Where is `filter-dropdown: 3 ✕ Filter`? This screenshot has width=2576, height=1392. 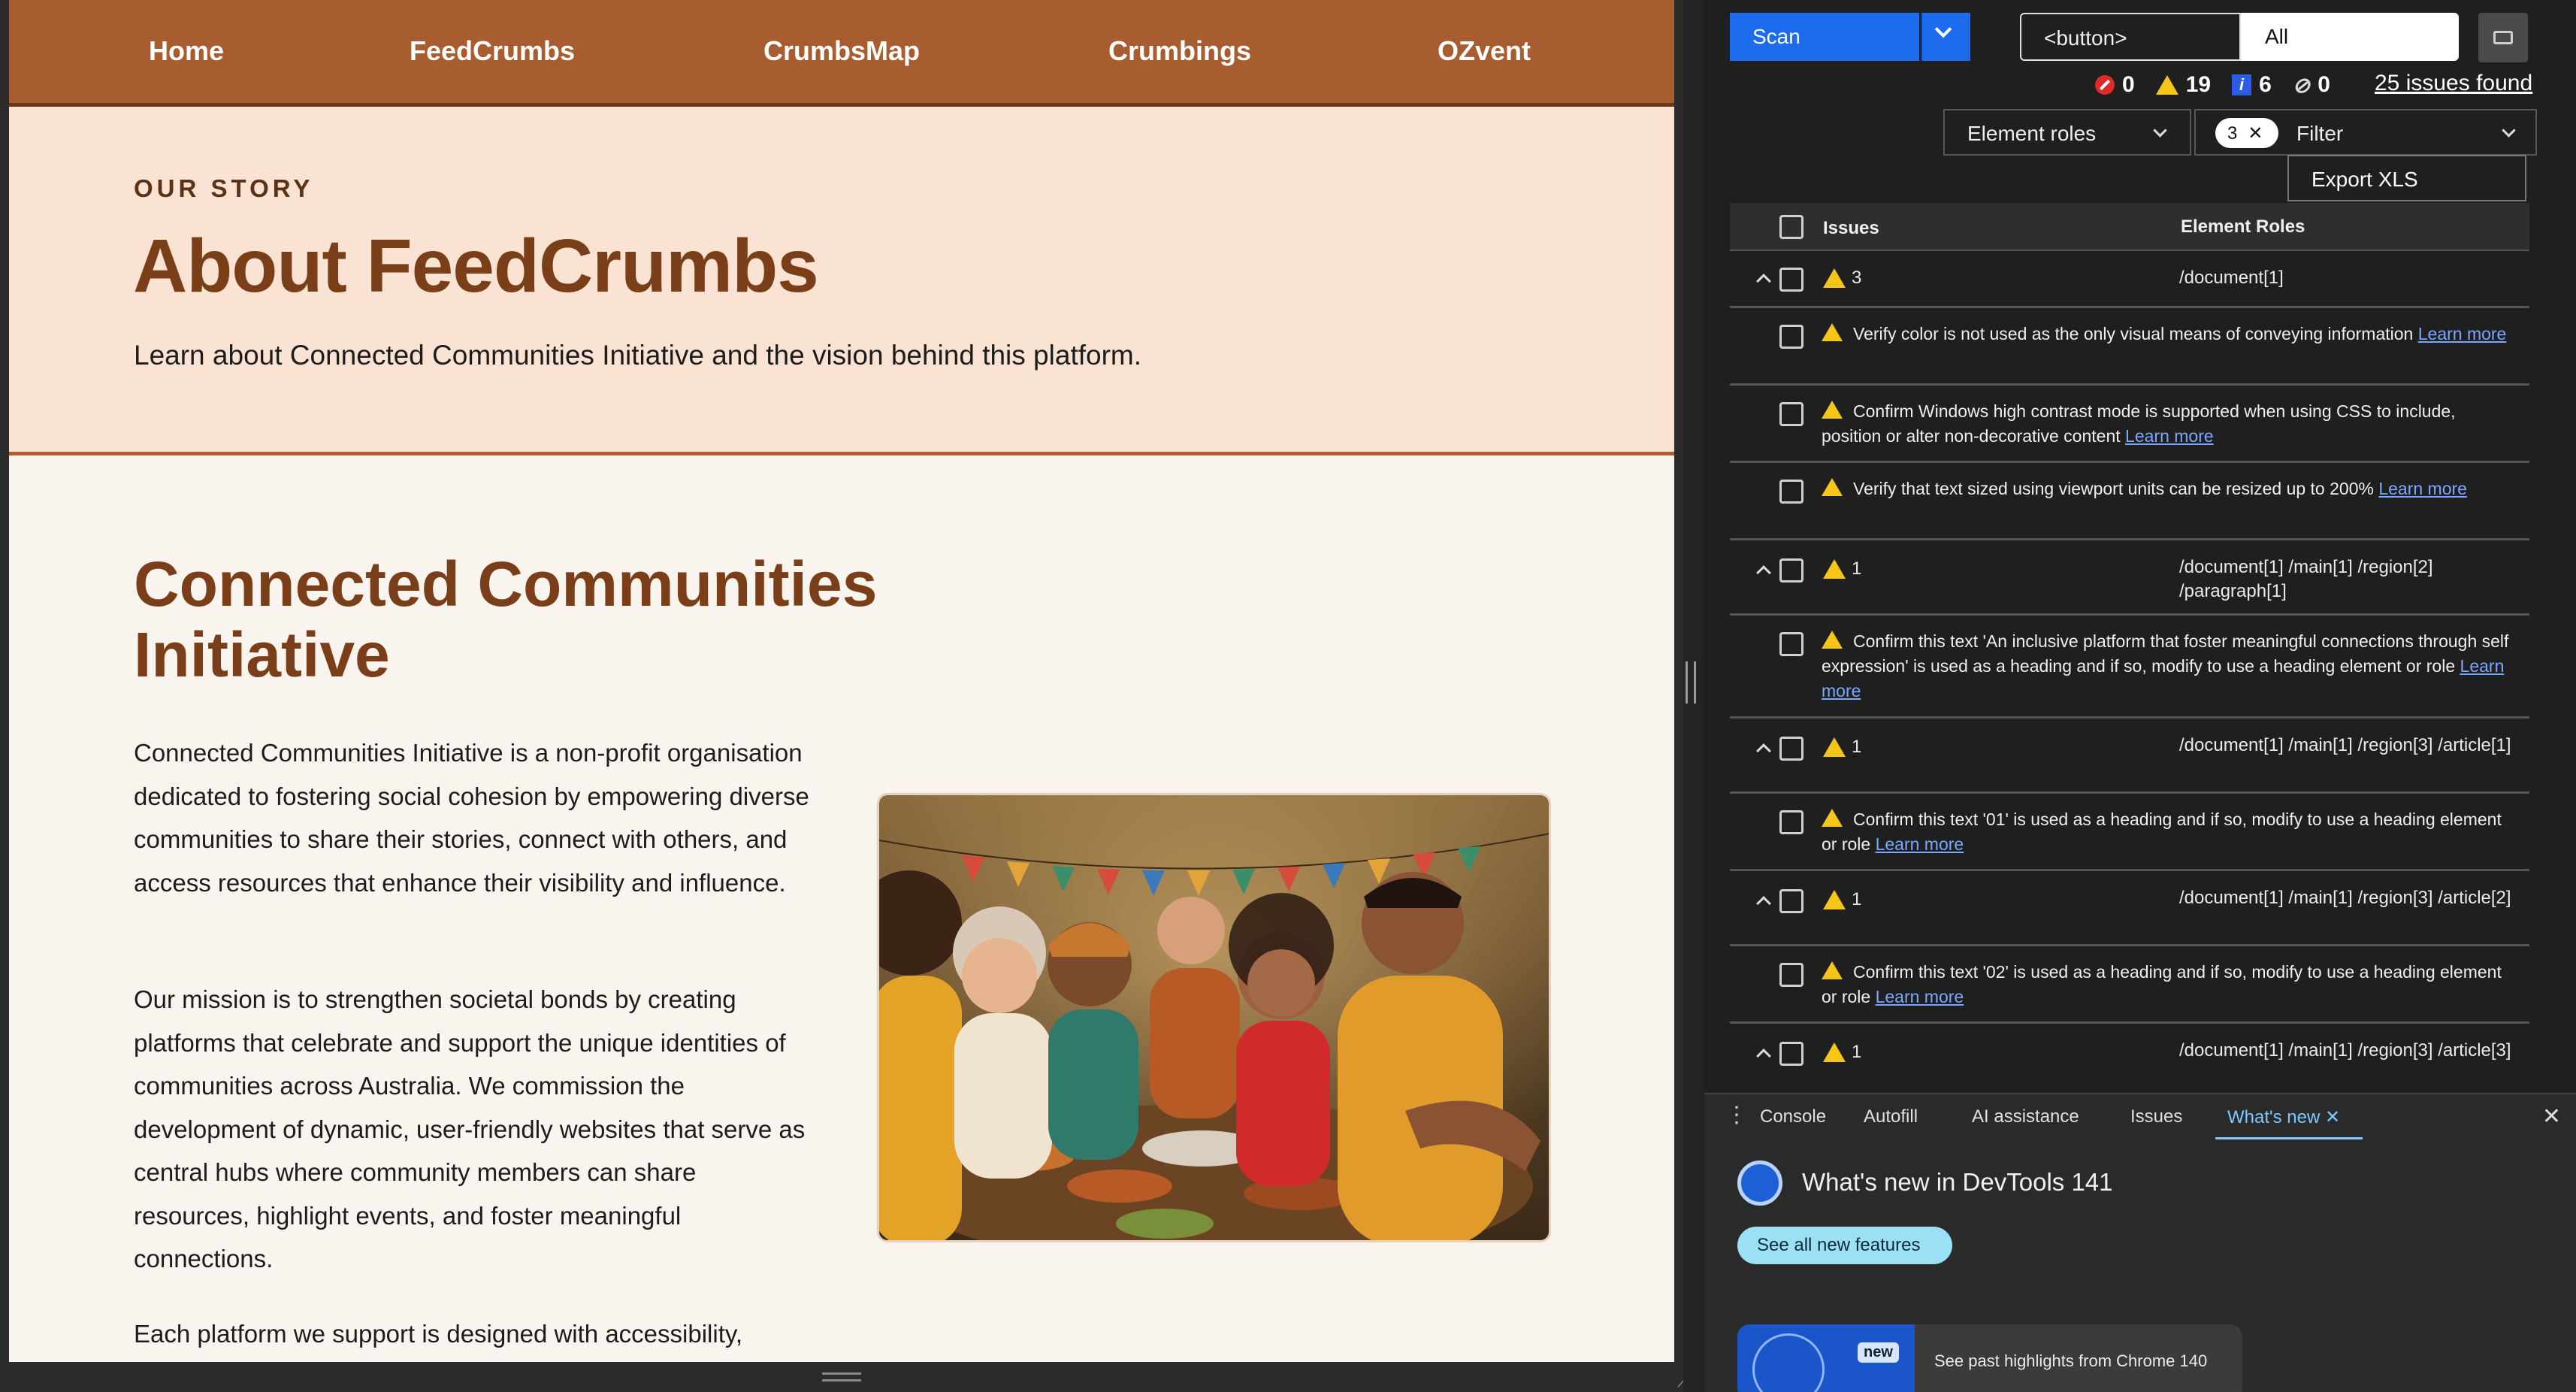 filter-dropdown: 3 ✕ Filter is located at coordinates (2365, 132).